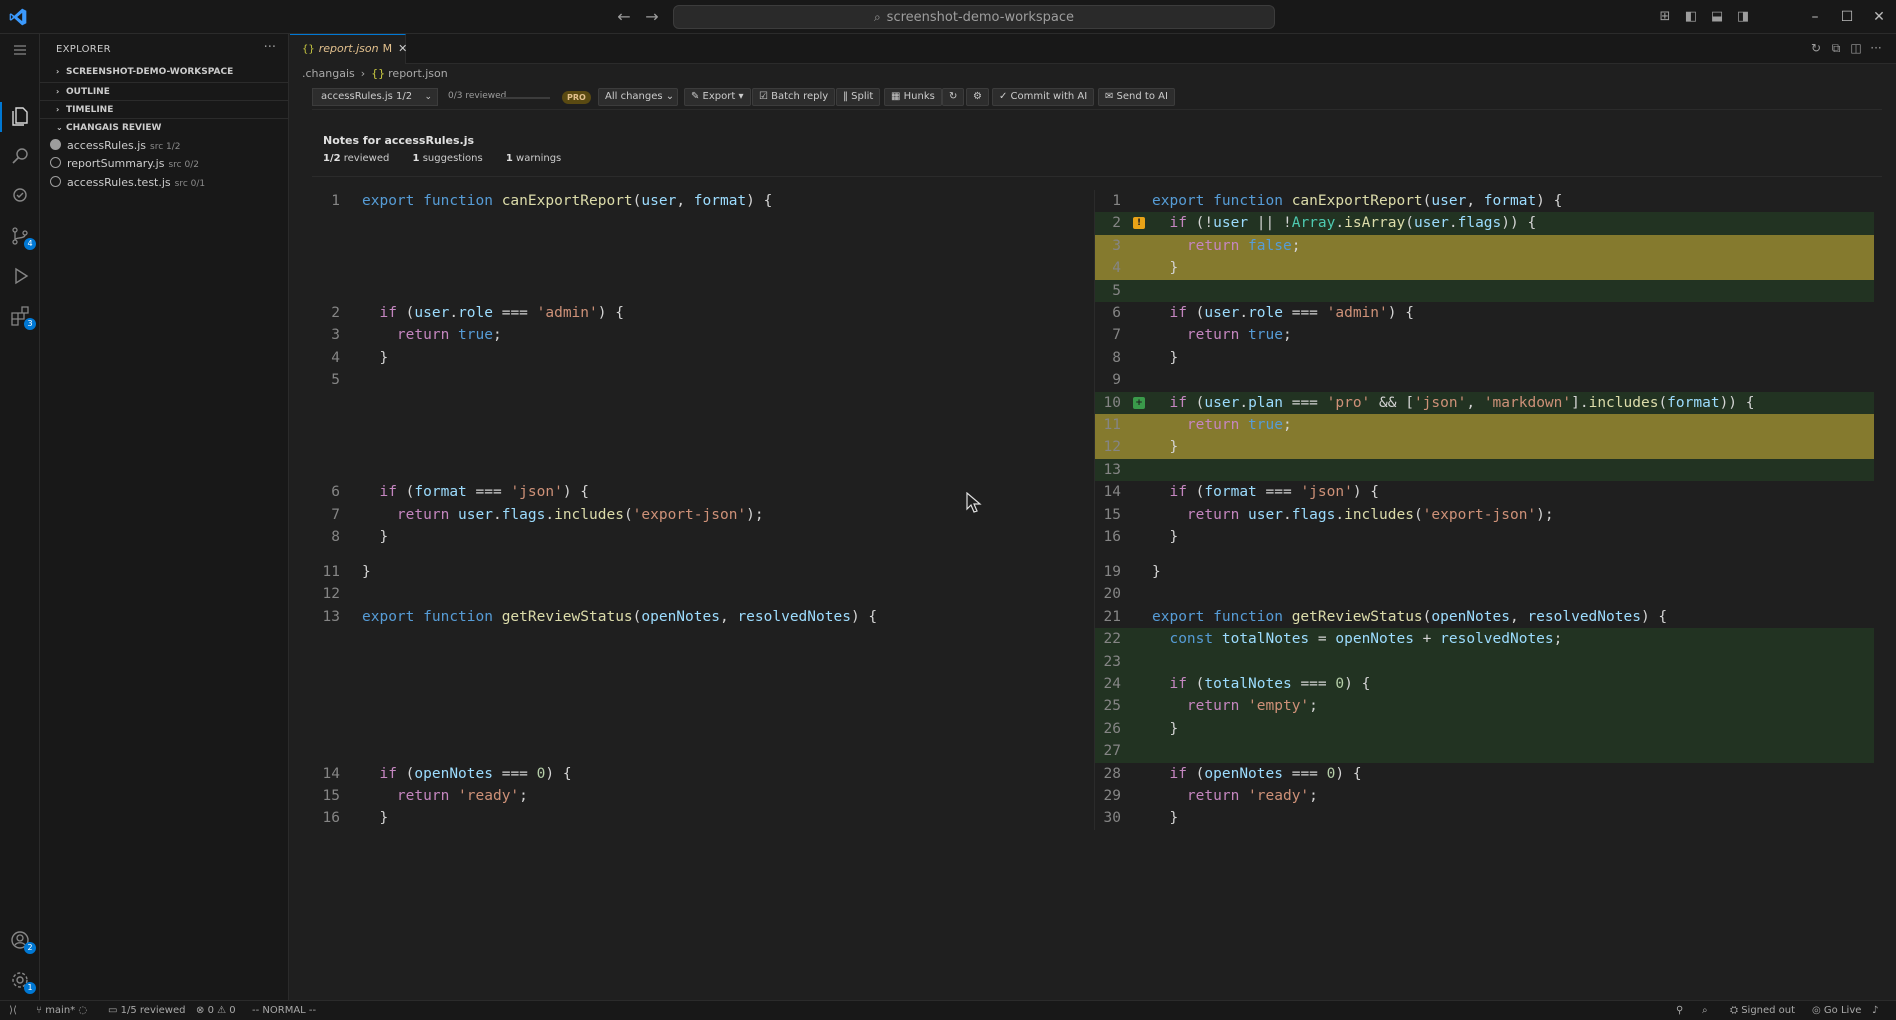  I want to click on review-file-item: accessRules.js src 1/2, so click(115, 146).